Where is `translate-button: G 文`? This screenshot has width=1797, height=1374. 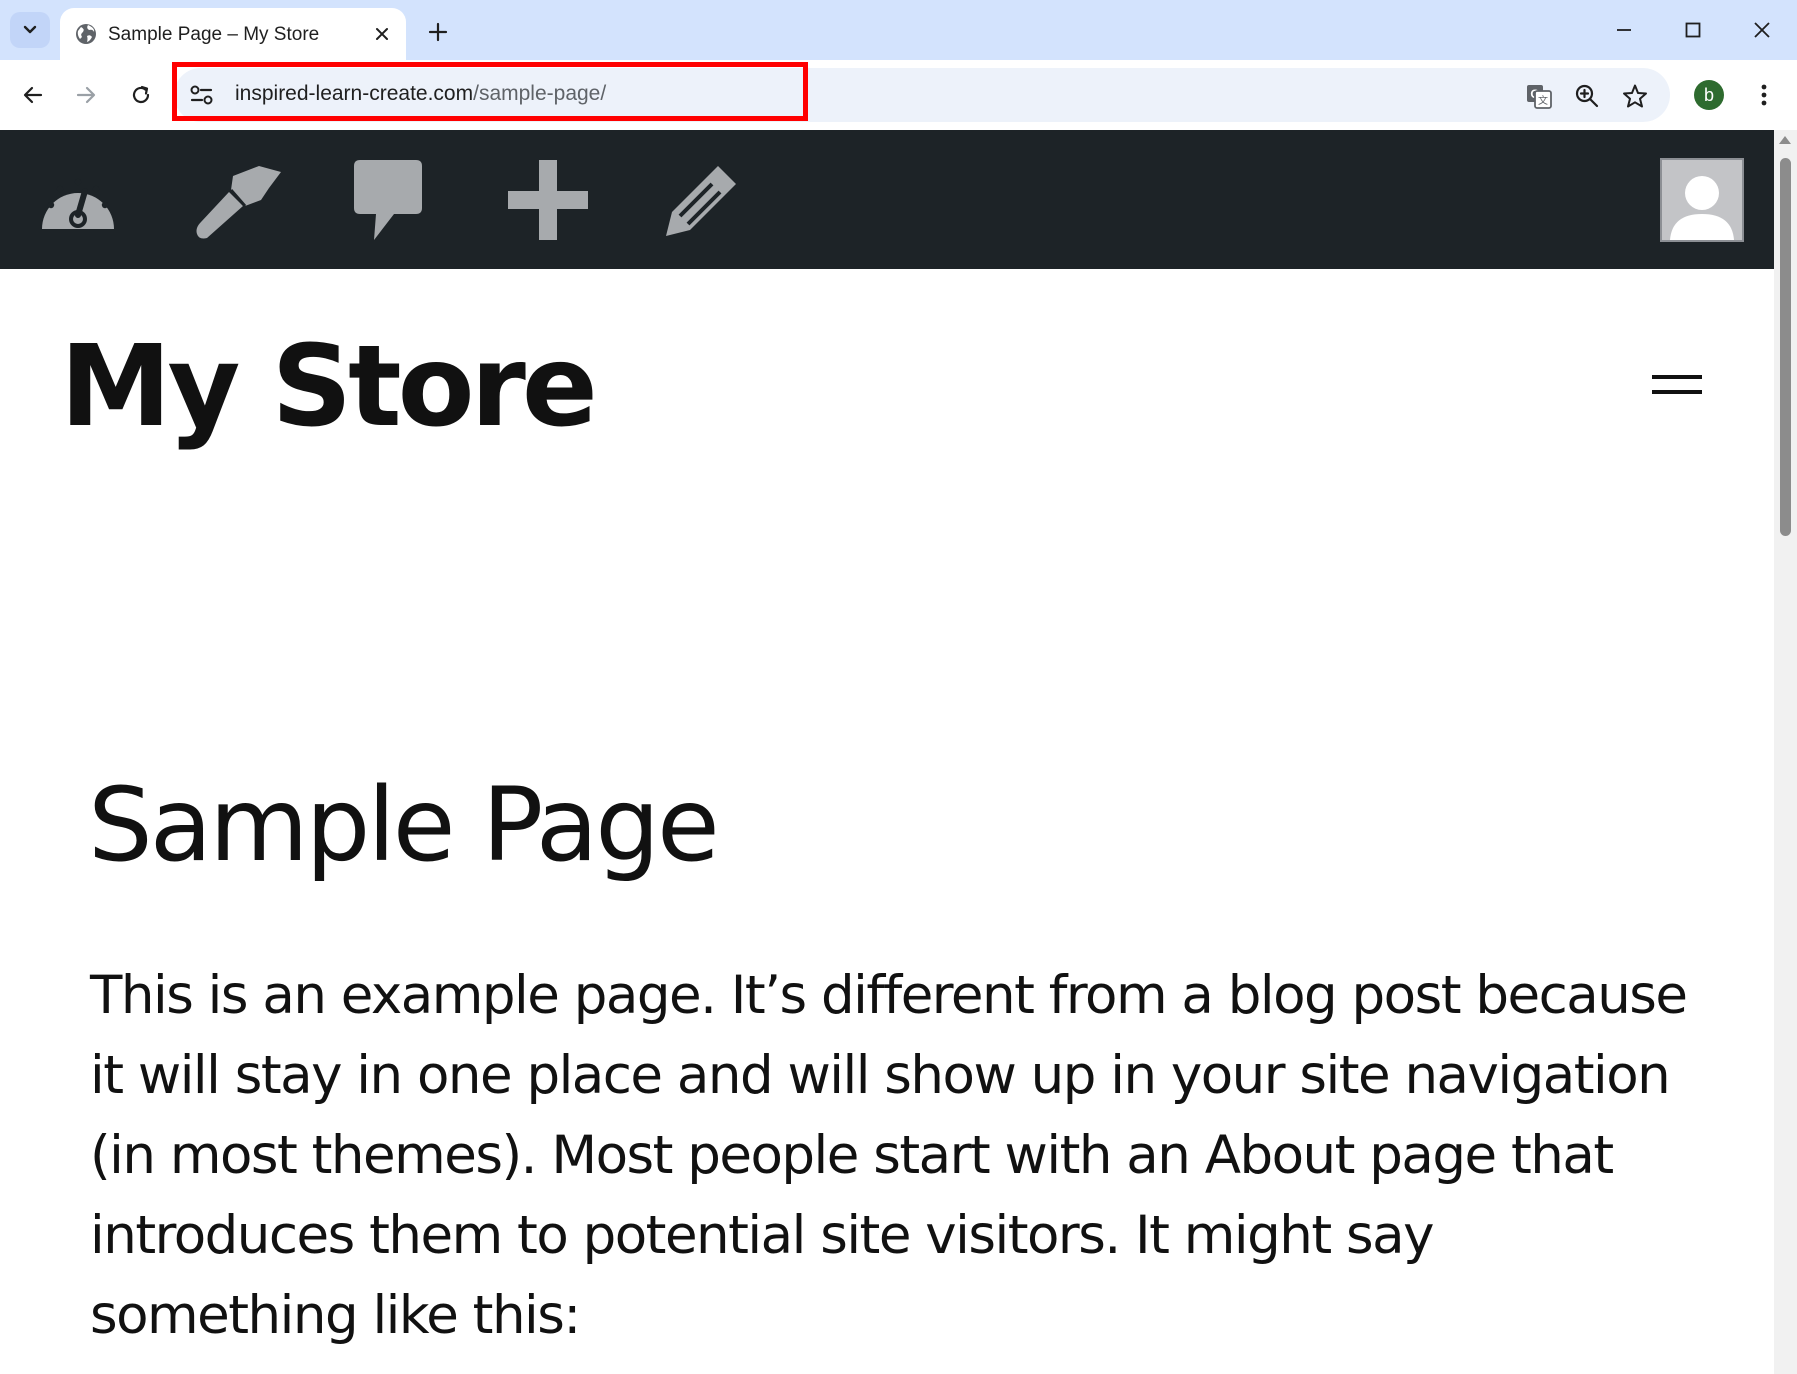
translate-button: G 文 is located at coordinates (1539, 96).